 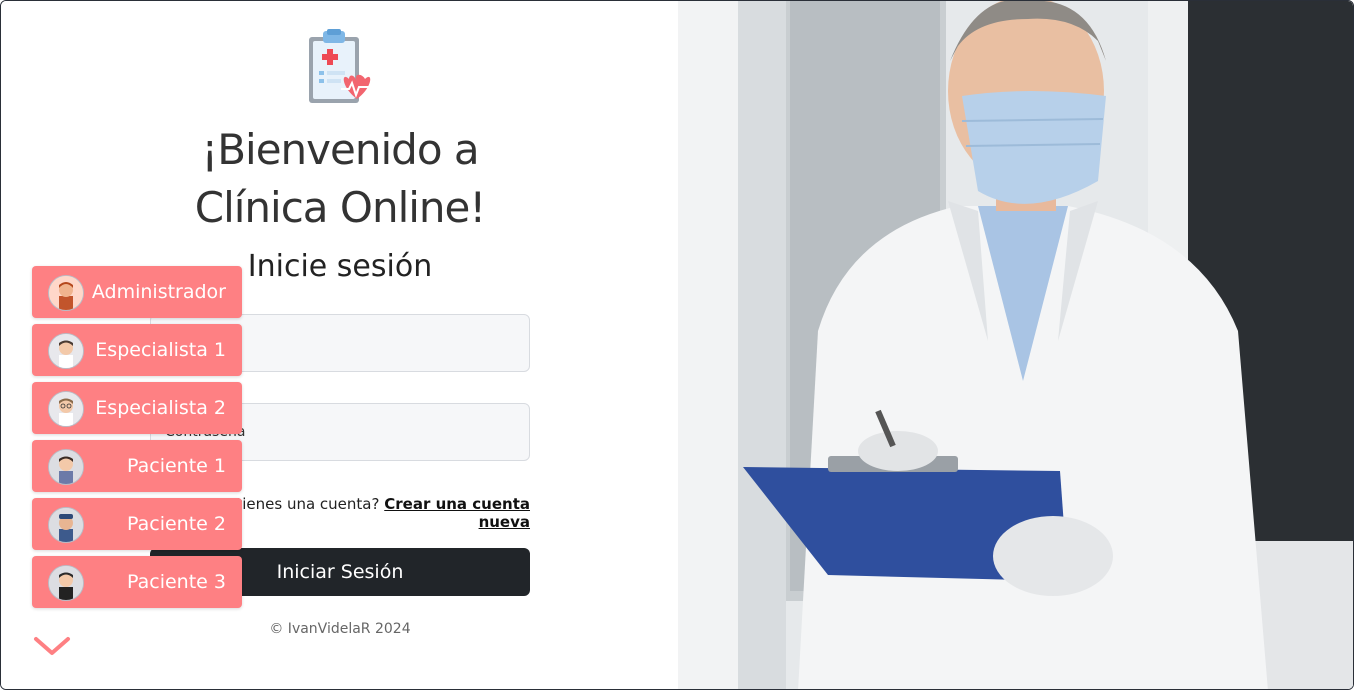 I want to click on quick-login-specialist-1-button: Especialista 1, so click(x=137, y=350).